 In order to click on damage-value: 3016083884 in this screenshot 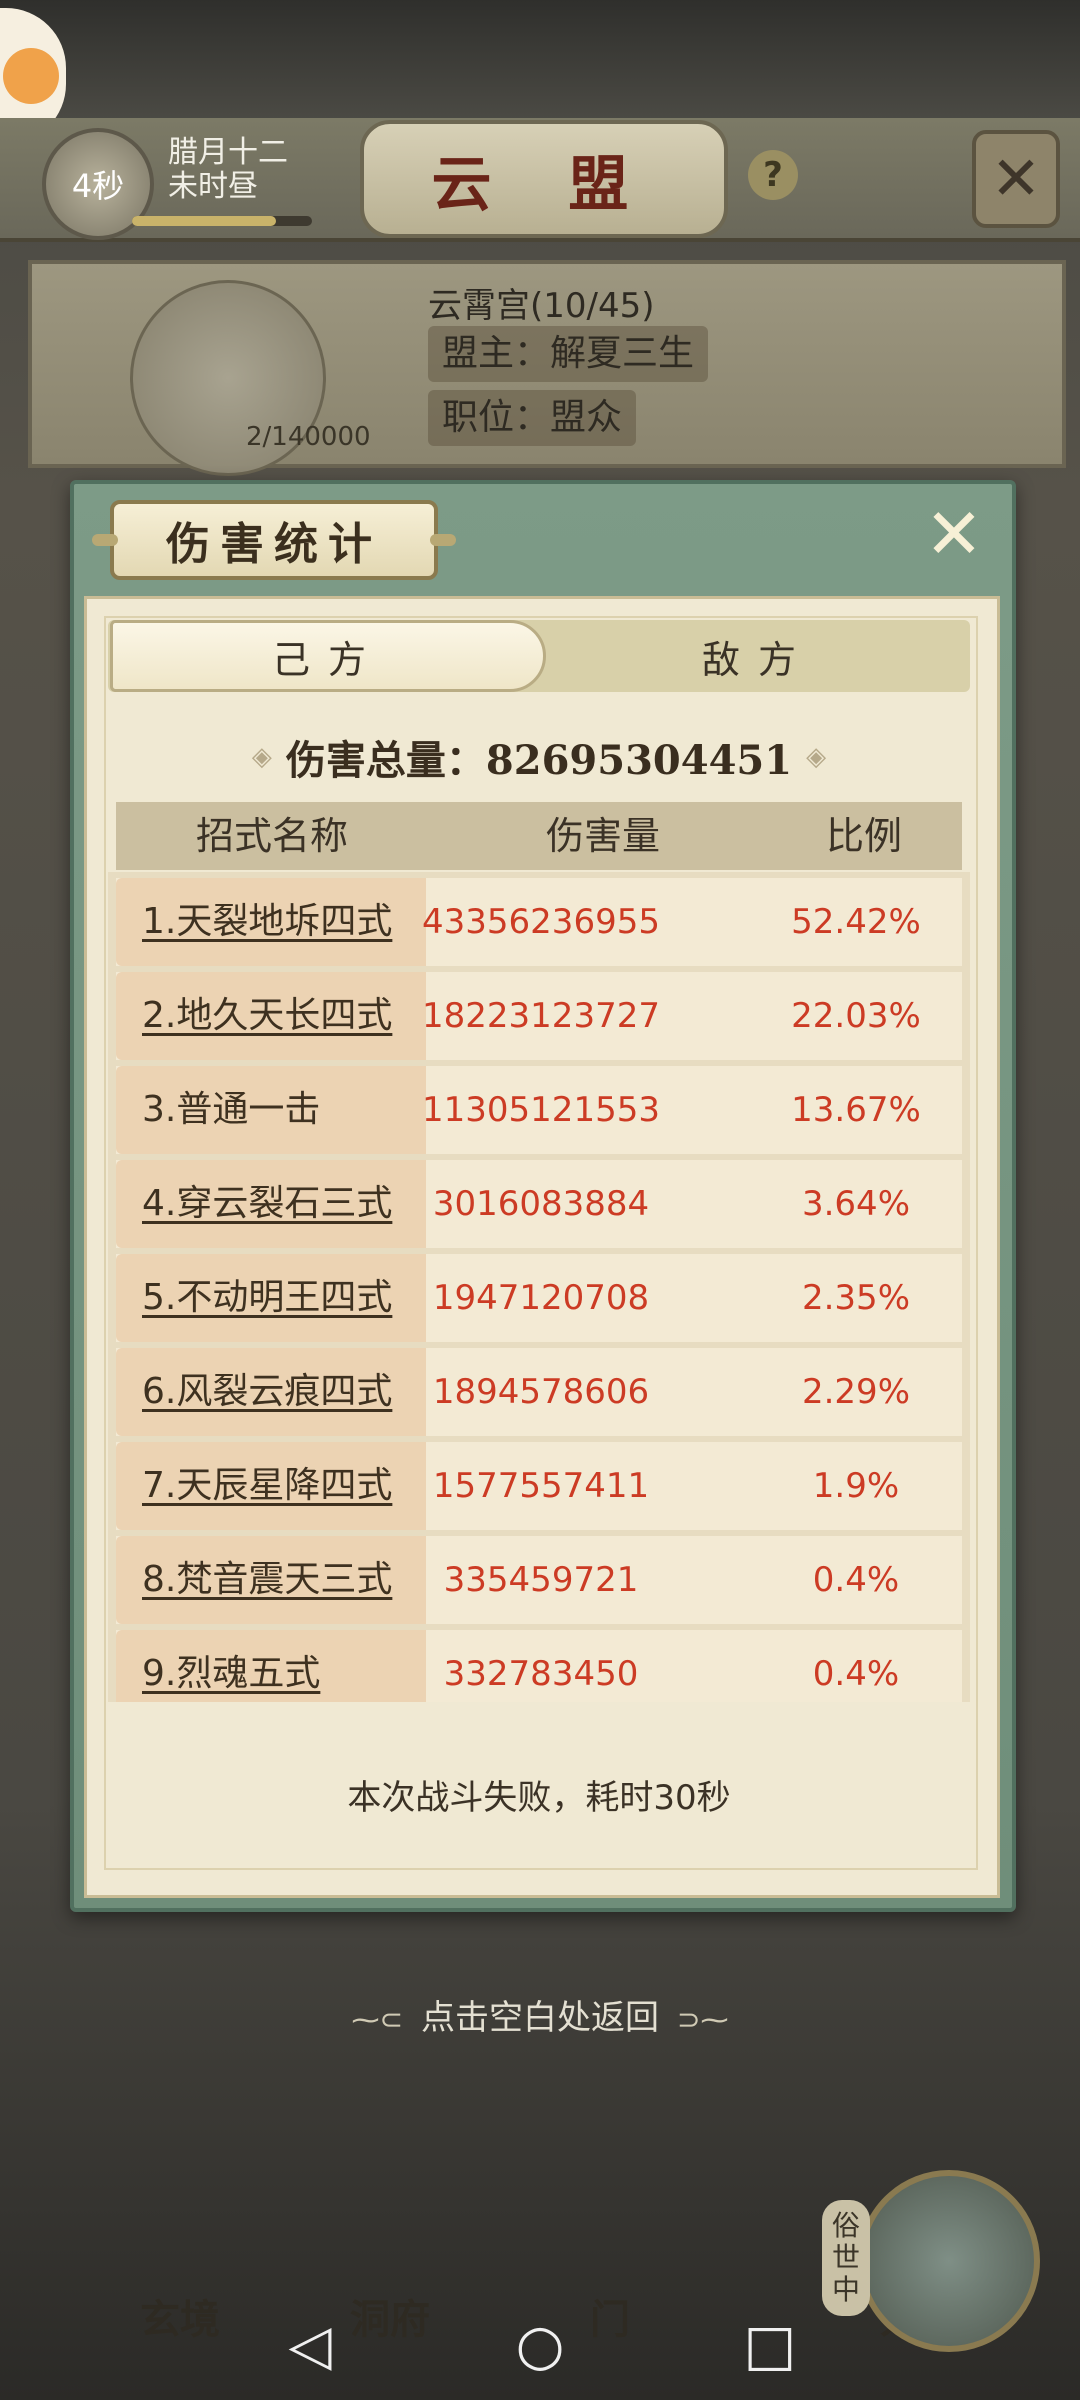, I will do `click(541, 1204)`.